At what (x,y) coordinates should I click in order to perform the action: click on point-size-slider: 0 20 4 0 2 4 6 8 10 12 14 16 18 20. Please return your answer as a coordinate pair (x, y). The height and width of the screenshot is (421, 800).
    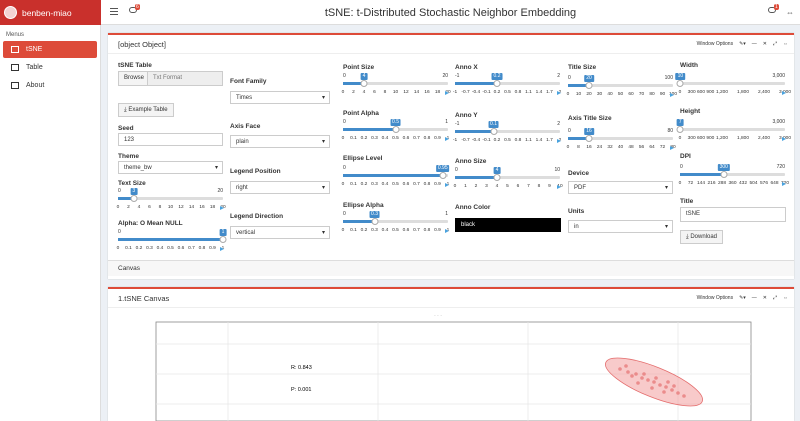
    Looking at the image, I should click on (396, 85).